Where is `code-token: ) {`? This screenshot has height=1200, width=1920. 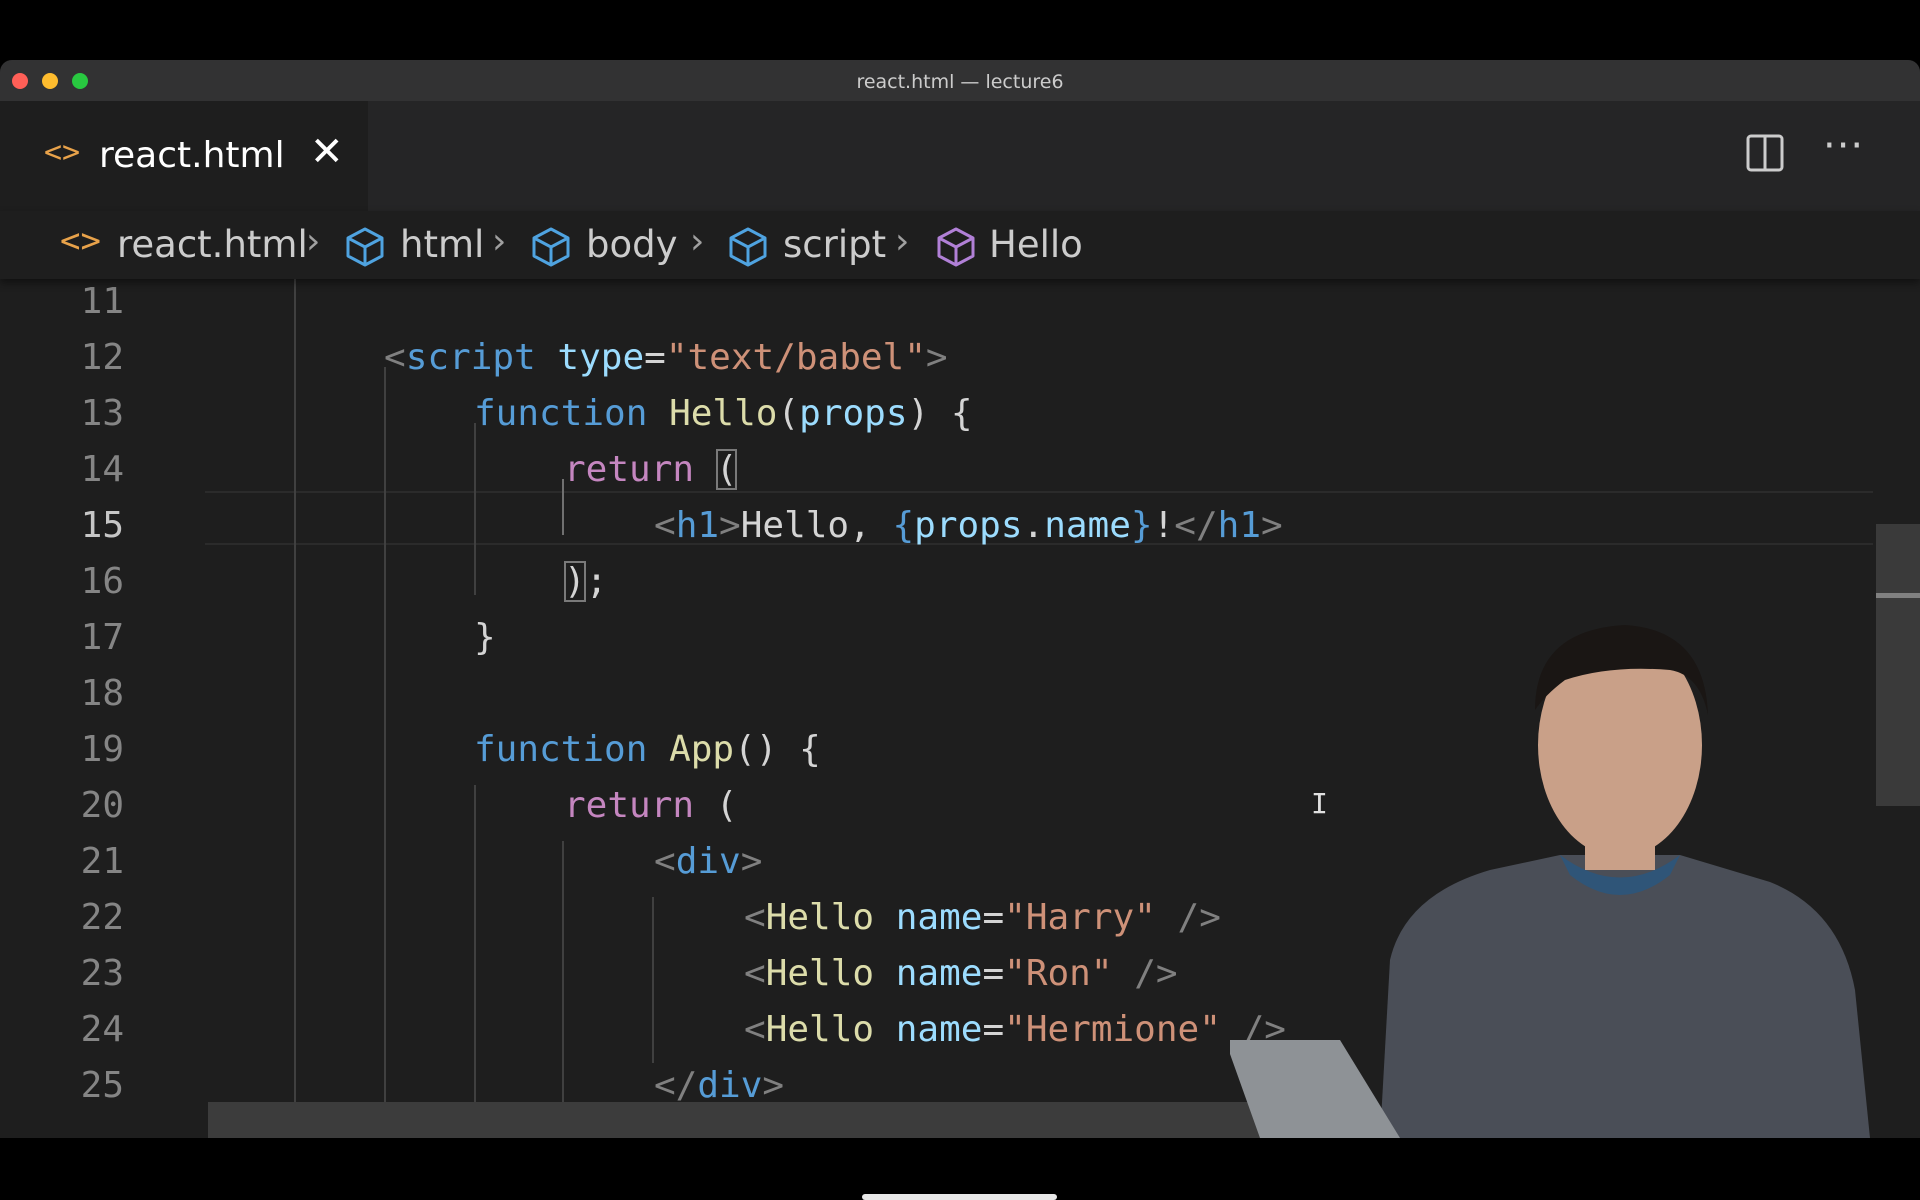 code-token: ) { is located at coordinates (940, 413).